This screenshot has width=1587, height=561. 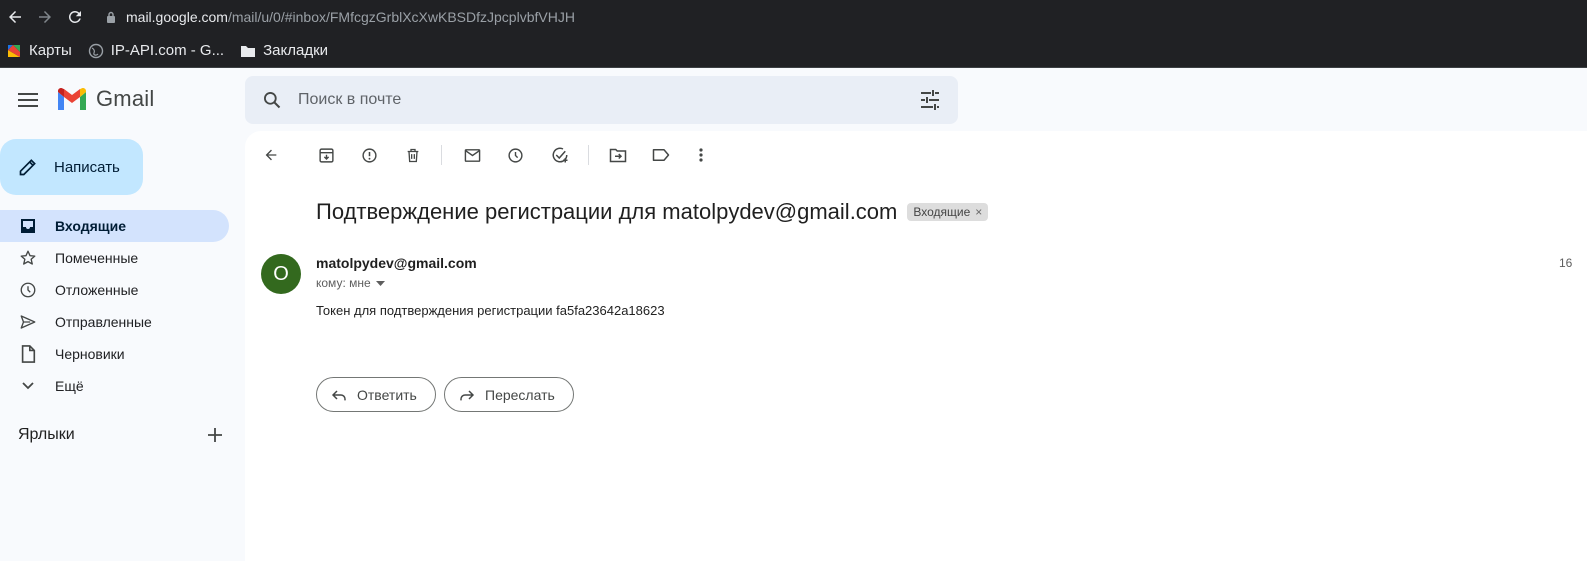 I want to click on recipients-toggle: кому: мне, so click(x=350, y=283).